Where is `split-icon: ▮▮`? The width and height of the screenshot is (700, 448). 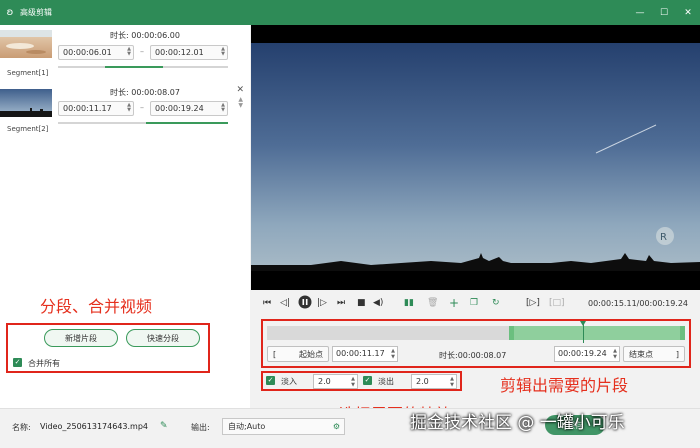
split-icon: ▮▮ is located at coordinates (409, 303).